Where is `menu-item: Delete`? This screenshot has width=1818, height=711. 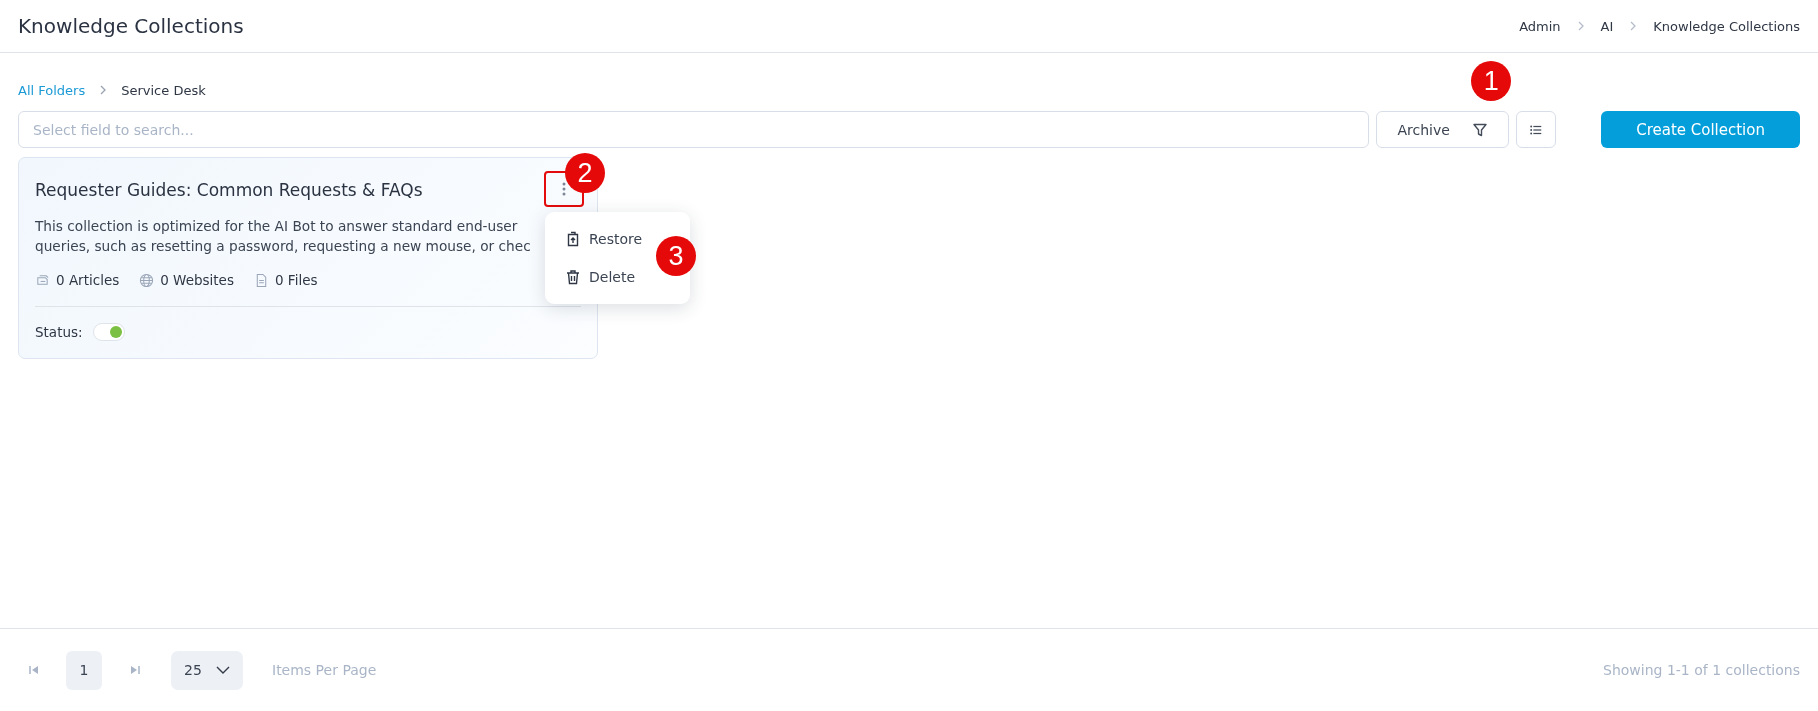
menu-item: Delete is located at coordinates (592, 277).